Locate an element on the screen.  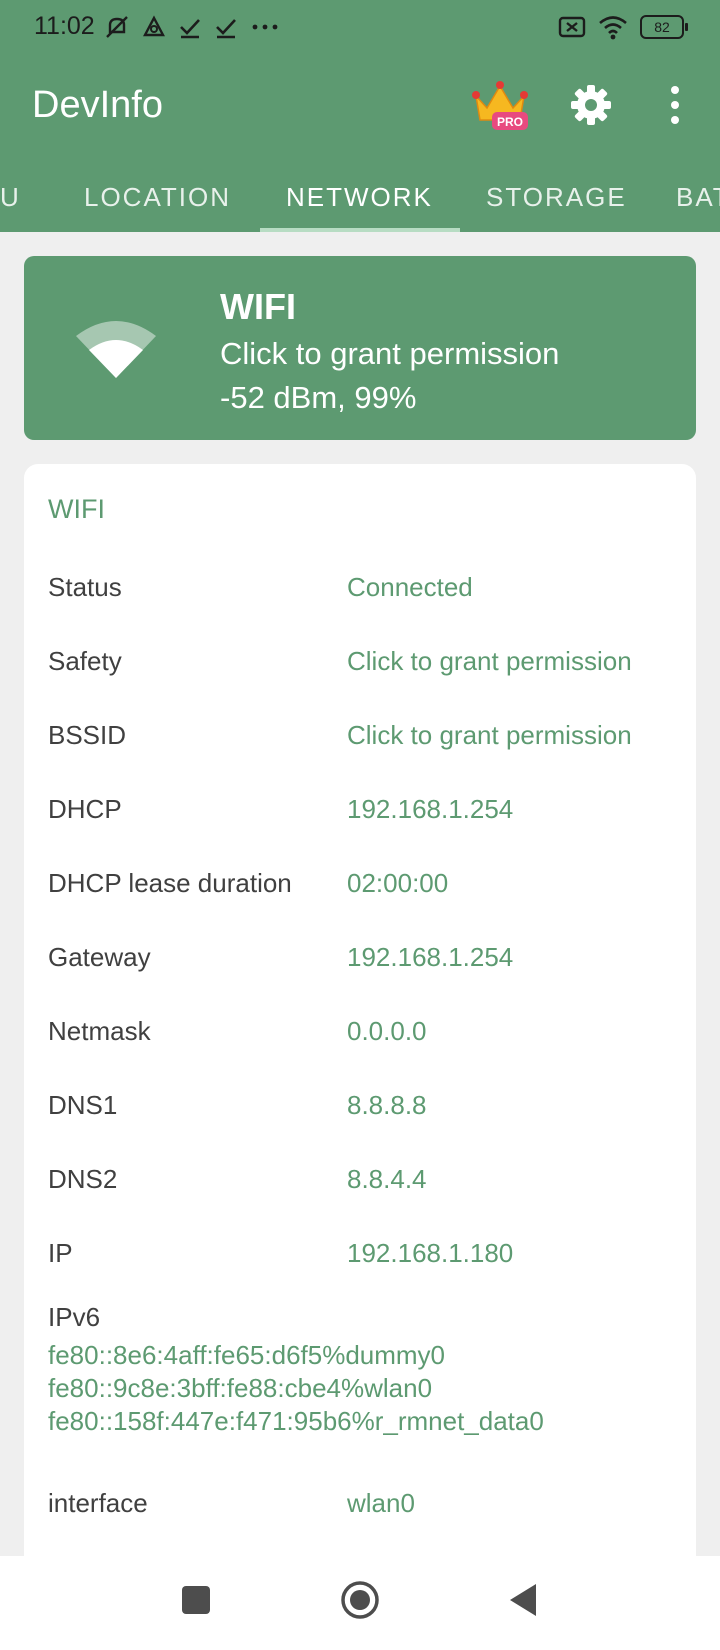
app-title: DevInfo is located at coordinates (97, 105).